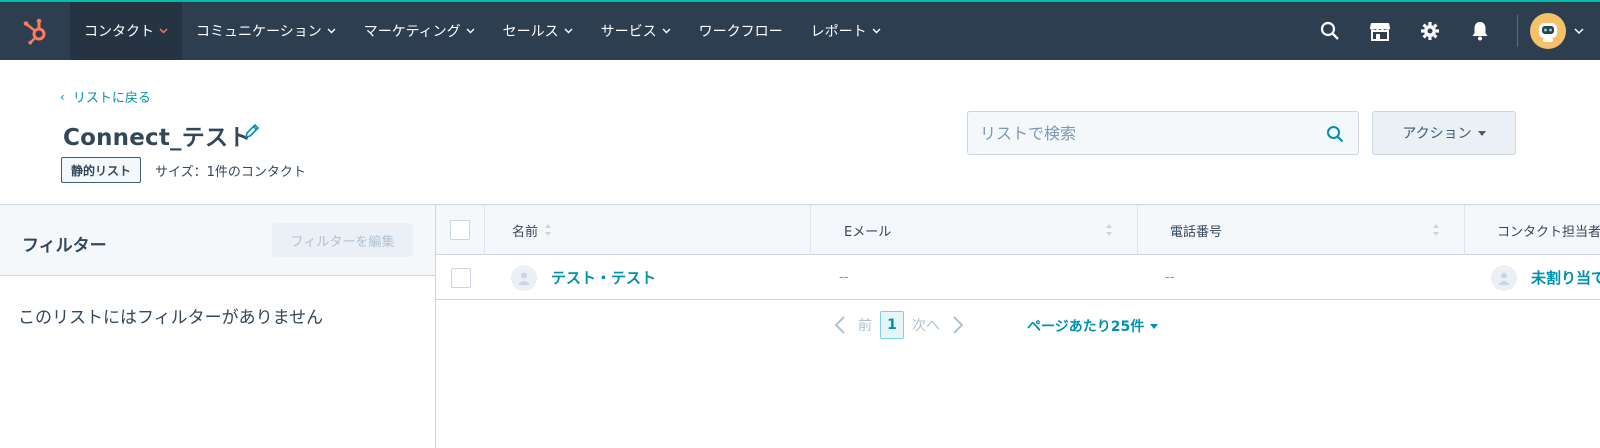 The height and width of the screenshot is (448, 1600). I want to click on nav-item-reports: レポート, so click(846, 31).